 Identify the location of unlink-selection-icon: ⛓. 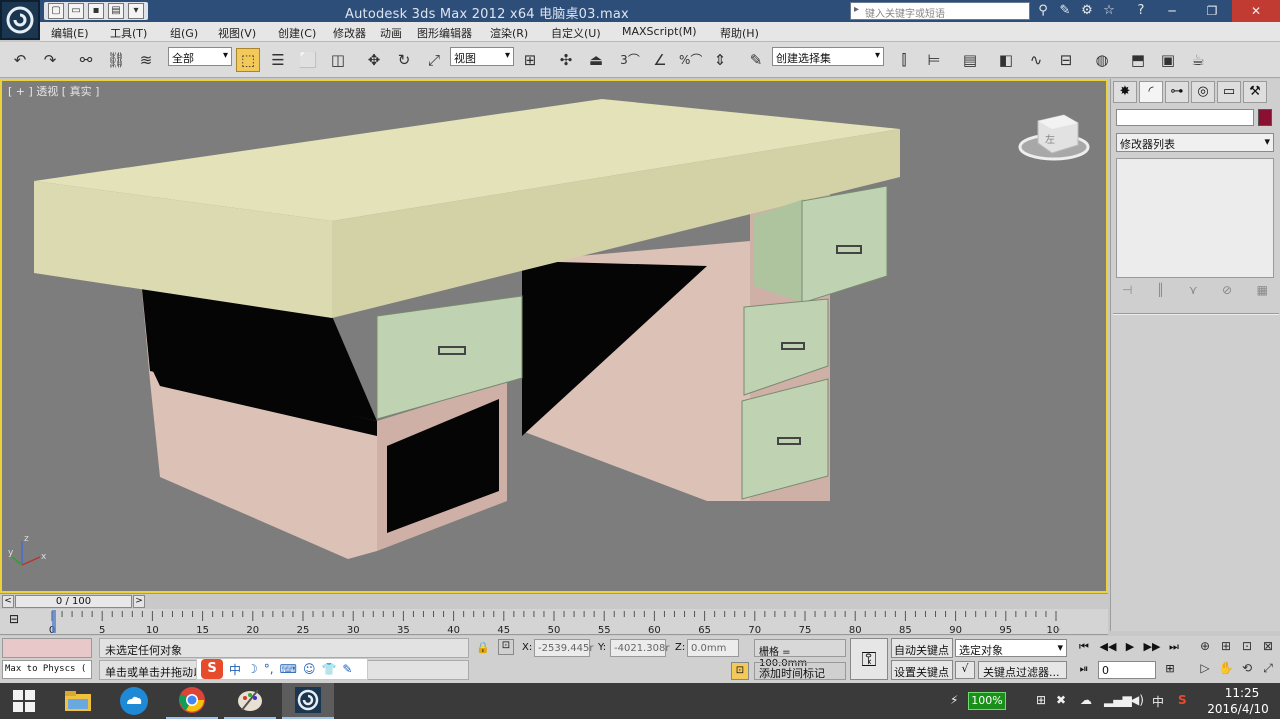
(116, 60).